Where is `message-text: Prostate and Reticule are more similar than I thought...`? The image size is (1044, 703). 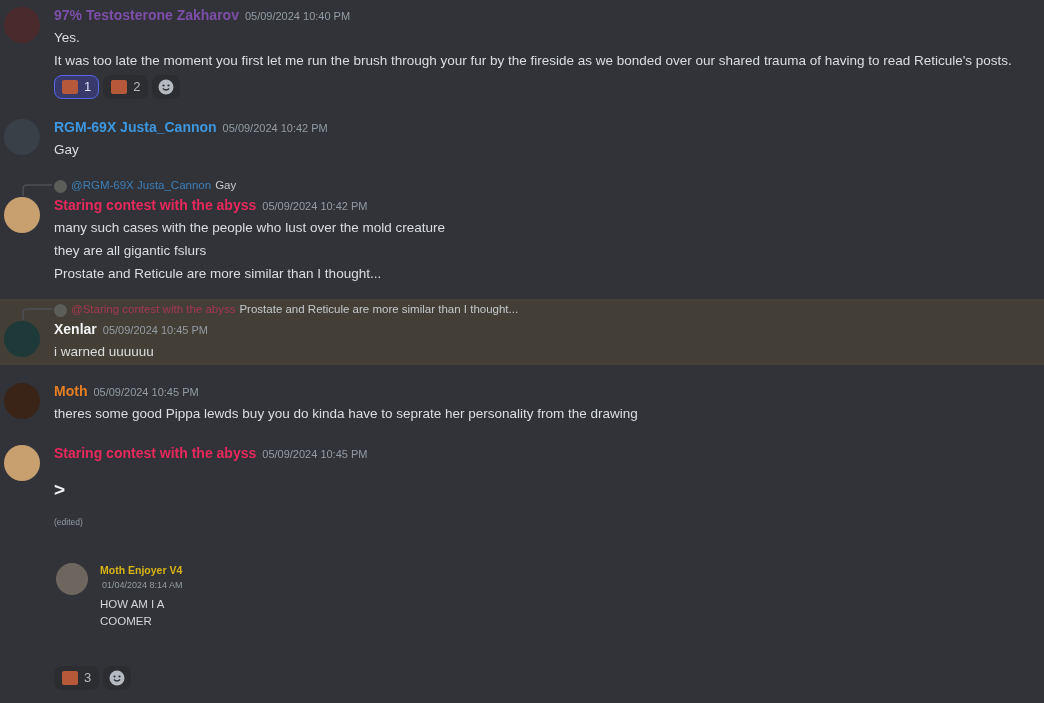 message-text: Prostate and Reticule are more similar than I thought... is located at coordinates (218, 274).